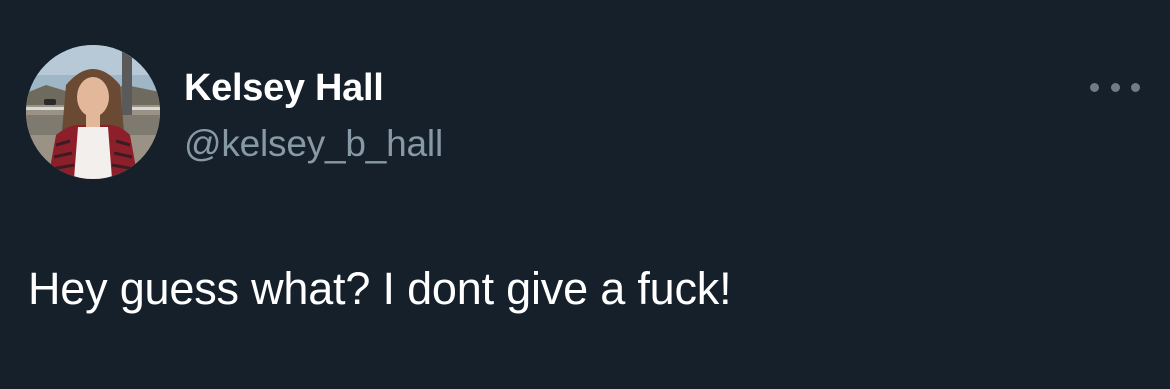 This screenshot has width=1170, height=389. Describe the element at coordinates (380, 288) in the screenshot. I see `tweet-text: Hey guess what? I dont give a fuck!` at that location.